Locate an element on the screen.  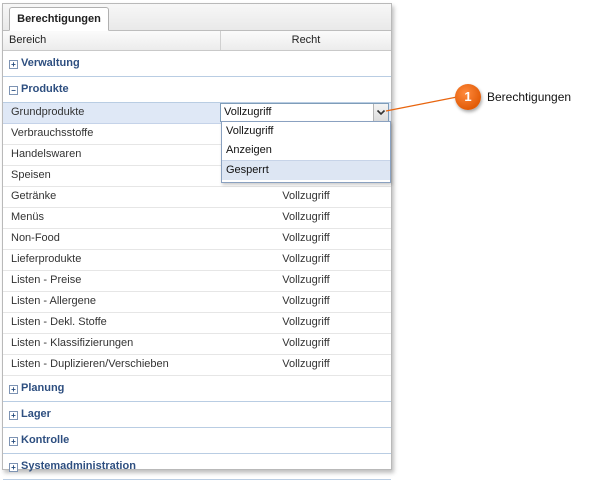
callout-badge: 1 is located at coordinates (468, 97).